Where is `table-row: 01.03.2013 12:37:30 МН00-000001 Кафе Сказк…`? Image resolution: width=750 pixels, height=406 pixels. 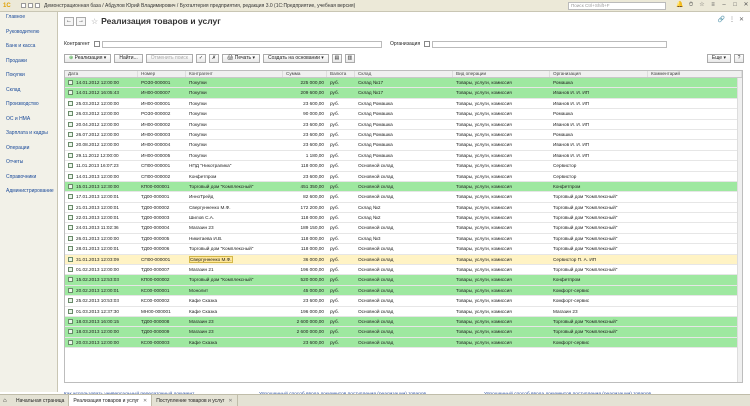 table-row: 01.03.2013 12:37:30 МН00-000001 Кафе Сказк… is located at coordinates (403, 312).